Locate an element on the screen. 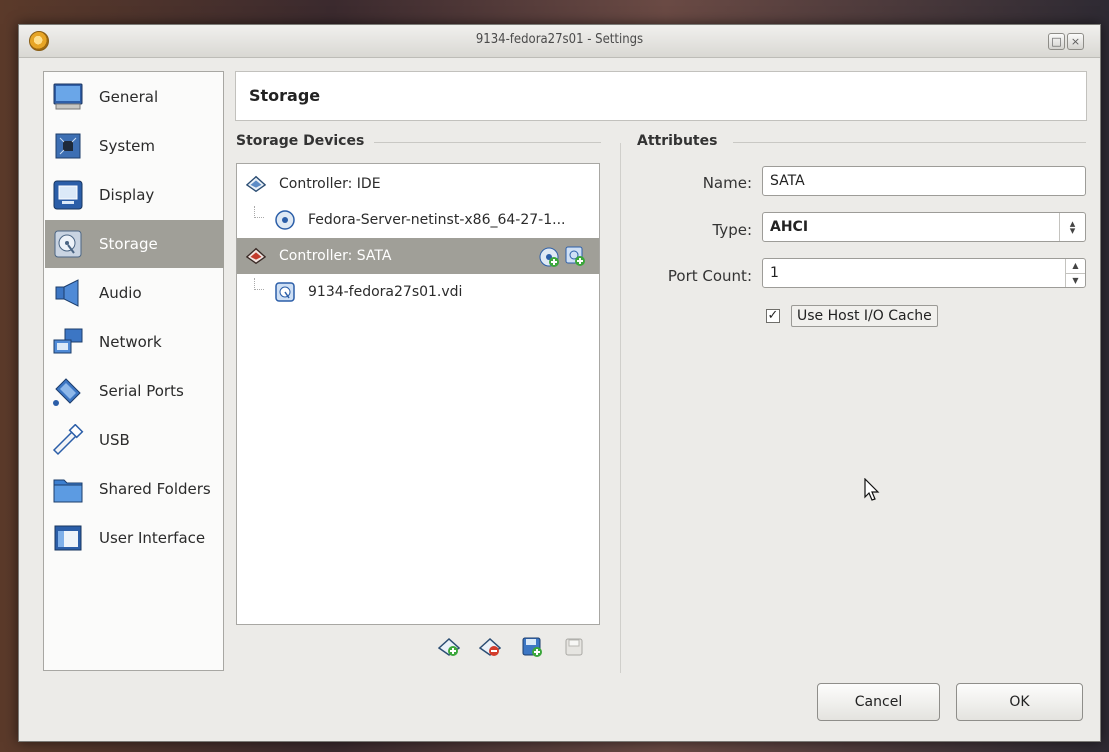 This screenshot has height=752, width=1109. type-select: AHCI ▴ ▾ is located at coordinates (924, 227).